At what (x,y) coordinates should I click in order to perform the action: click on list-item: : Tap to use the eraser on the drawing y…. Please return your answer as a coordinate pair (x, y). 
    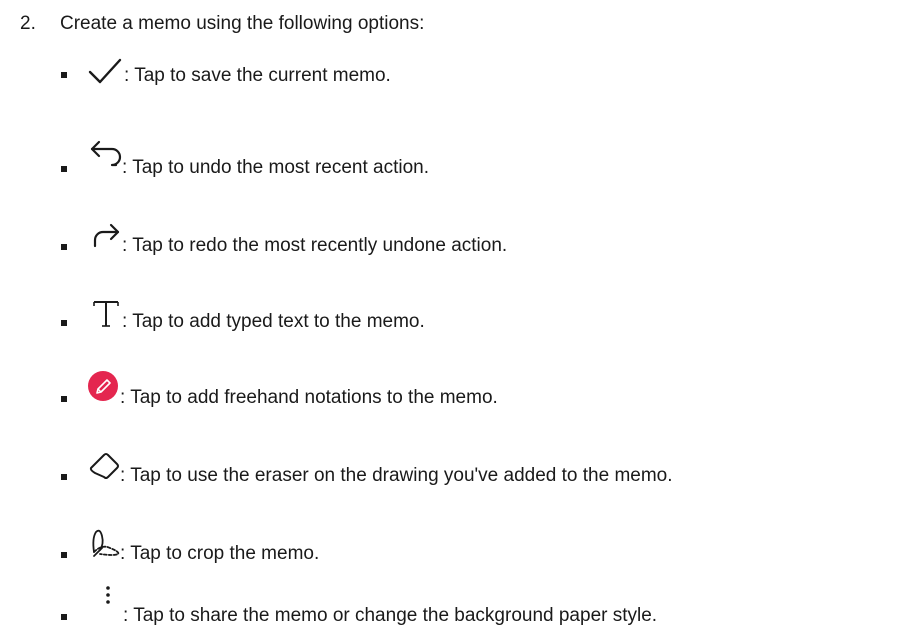
    Looking at the image, I should click on (461, 466).